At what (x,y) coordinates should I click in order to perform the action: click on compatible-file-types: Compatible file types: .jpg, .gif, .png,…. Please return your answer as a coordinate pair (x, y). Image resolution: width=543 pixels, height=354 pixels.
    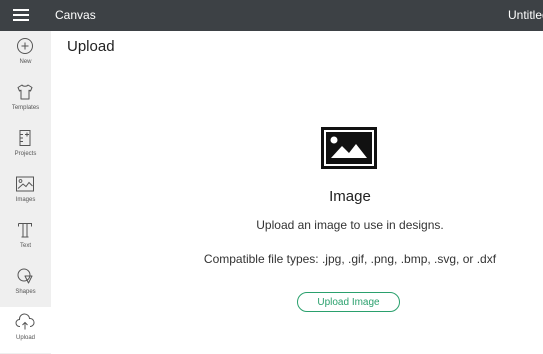
    Looking at the image, I should click on (350, 259).